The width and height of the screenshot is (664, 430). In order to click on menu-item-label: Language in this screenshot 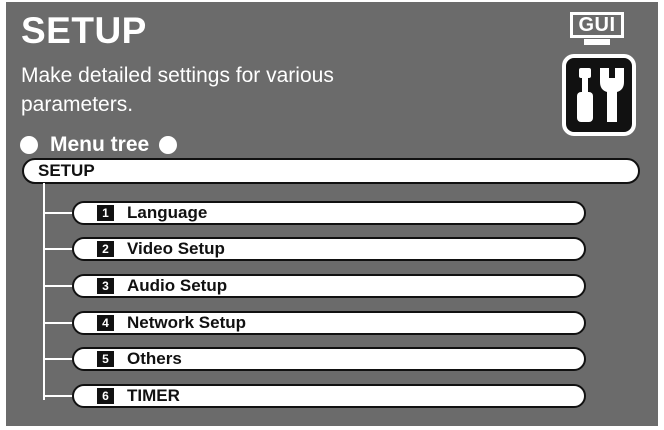, I will do `click(167, 212)`.